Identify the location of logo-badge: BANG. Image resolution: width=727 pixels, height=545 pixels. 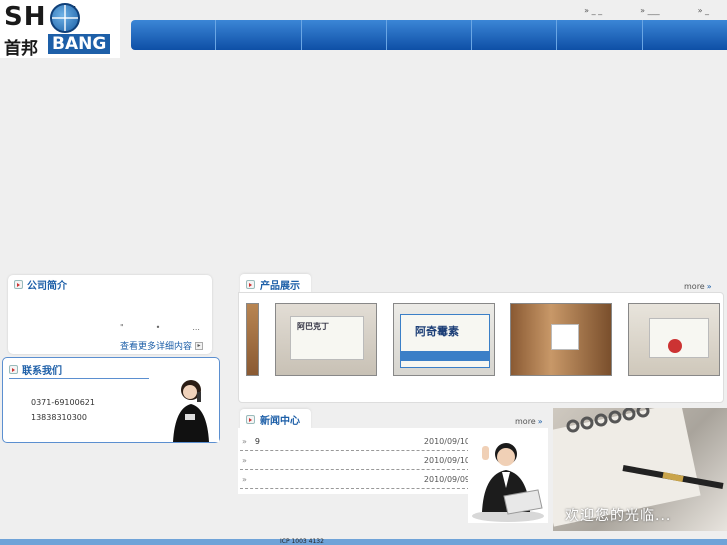
(79, 44).